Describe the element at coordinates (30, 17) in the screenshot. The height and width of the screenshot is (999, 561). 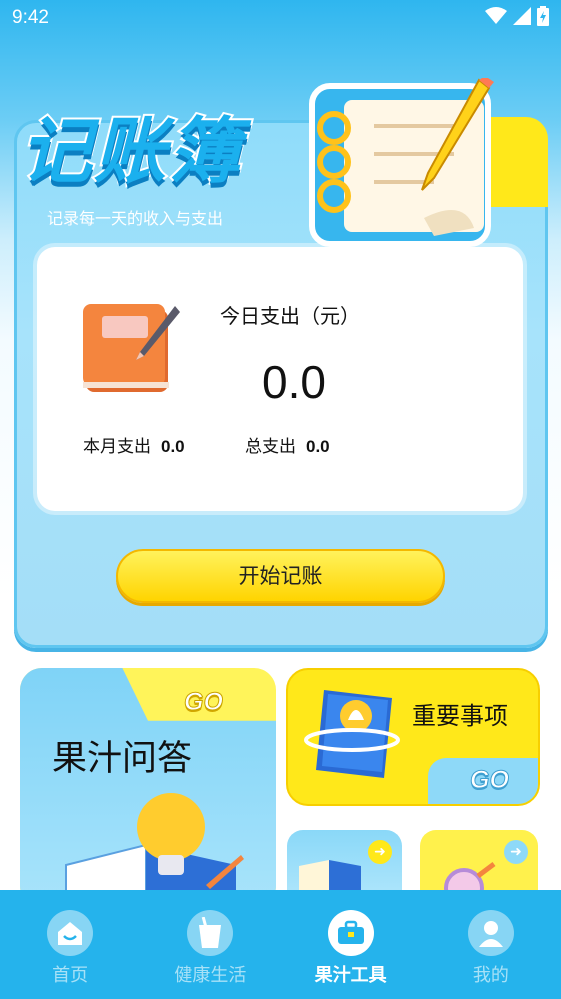
I see `status-time: 9:42` at that location.